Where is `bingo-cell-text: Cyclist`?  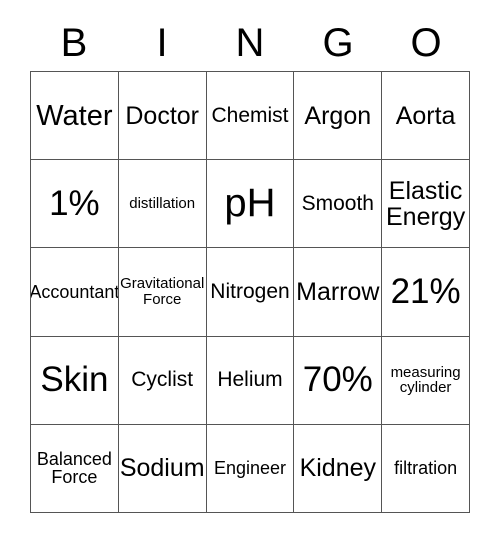 bingo-cell-text: Cyclist is located at coordinates (162, 380).